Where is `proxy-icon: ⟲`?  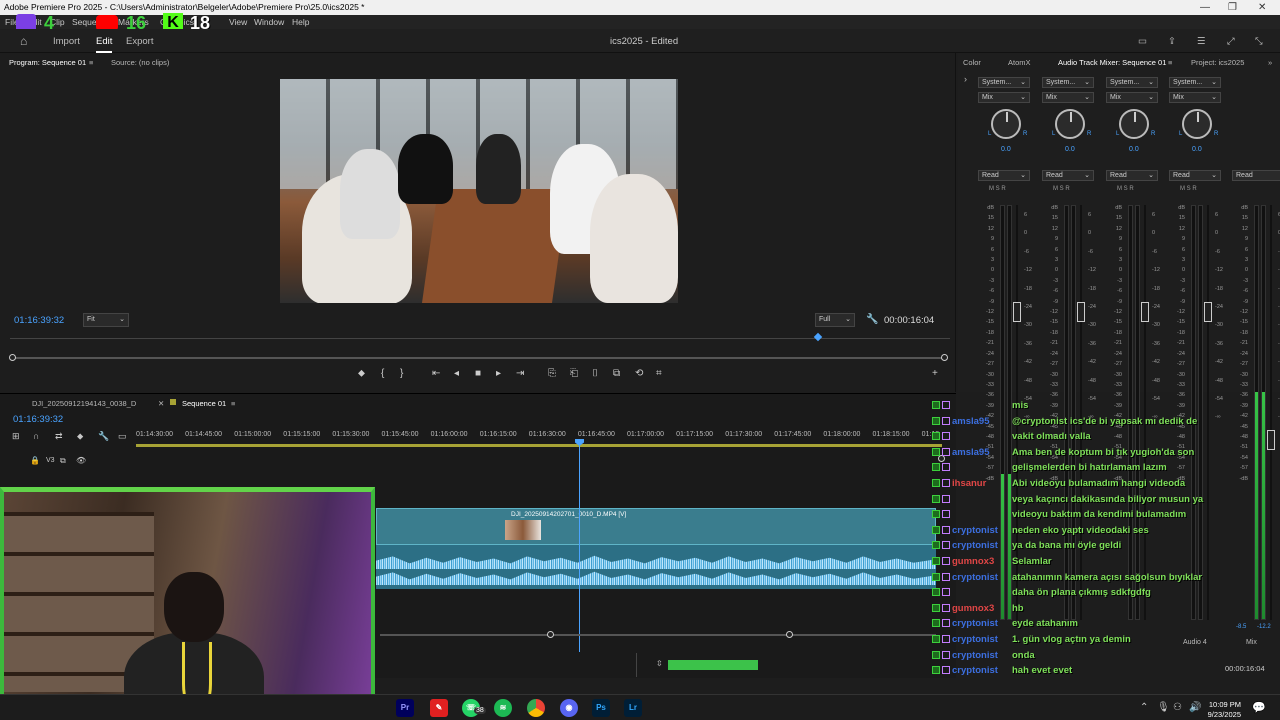 proxy-icon: ⟲ is located at coordinates (639, 373).